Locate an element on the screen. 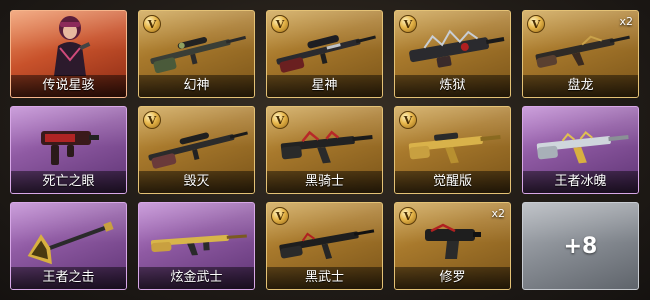 The width and height of the screenshot is (650, 300). pistol-icon is located at coordinates (453, 241).